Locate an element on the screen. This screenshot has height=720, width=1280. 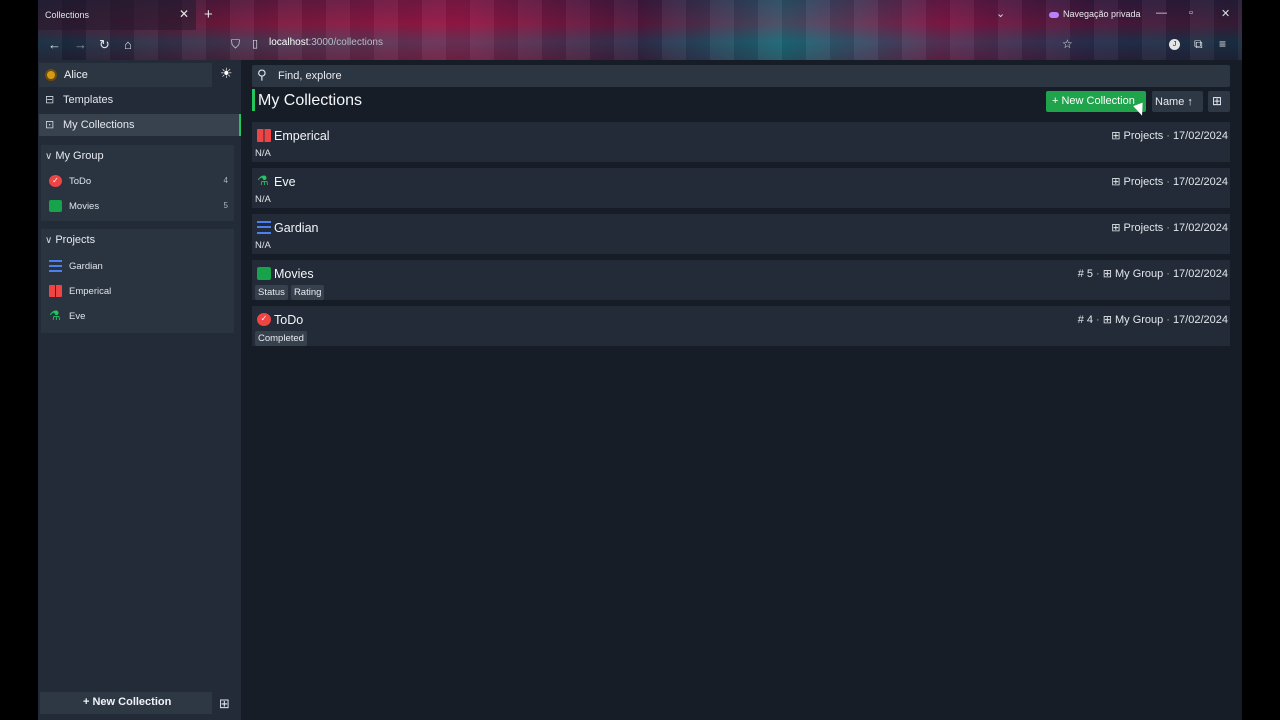
item-count: 5 is located at coordinates (225, 205).